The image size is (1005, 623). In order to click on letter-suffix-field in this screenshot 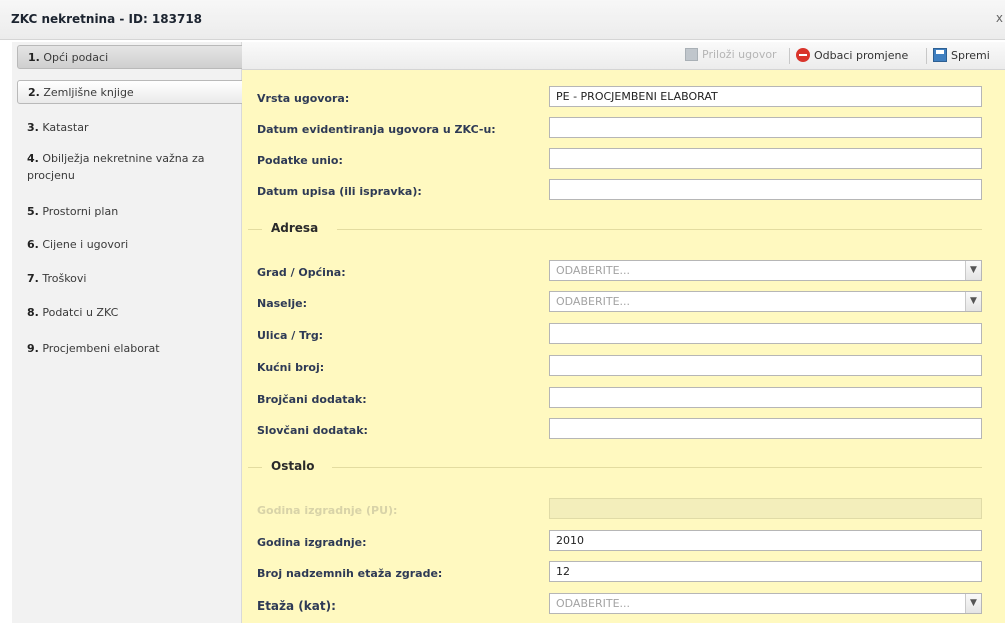, I will do `click(765, 428)`.